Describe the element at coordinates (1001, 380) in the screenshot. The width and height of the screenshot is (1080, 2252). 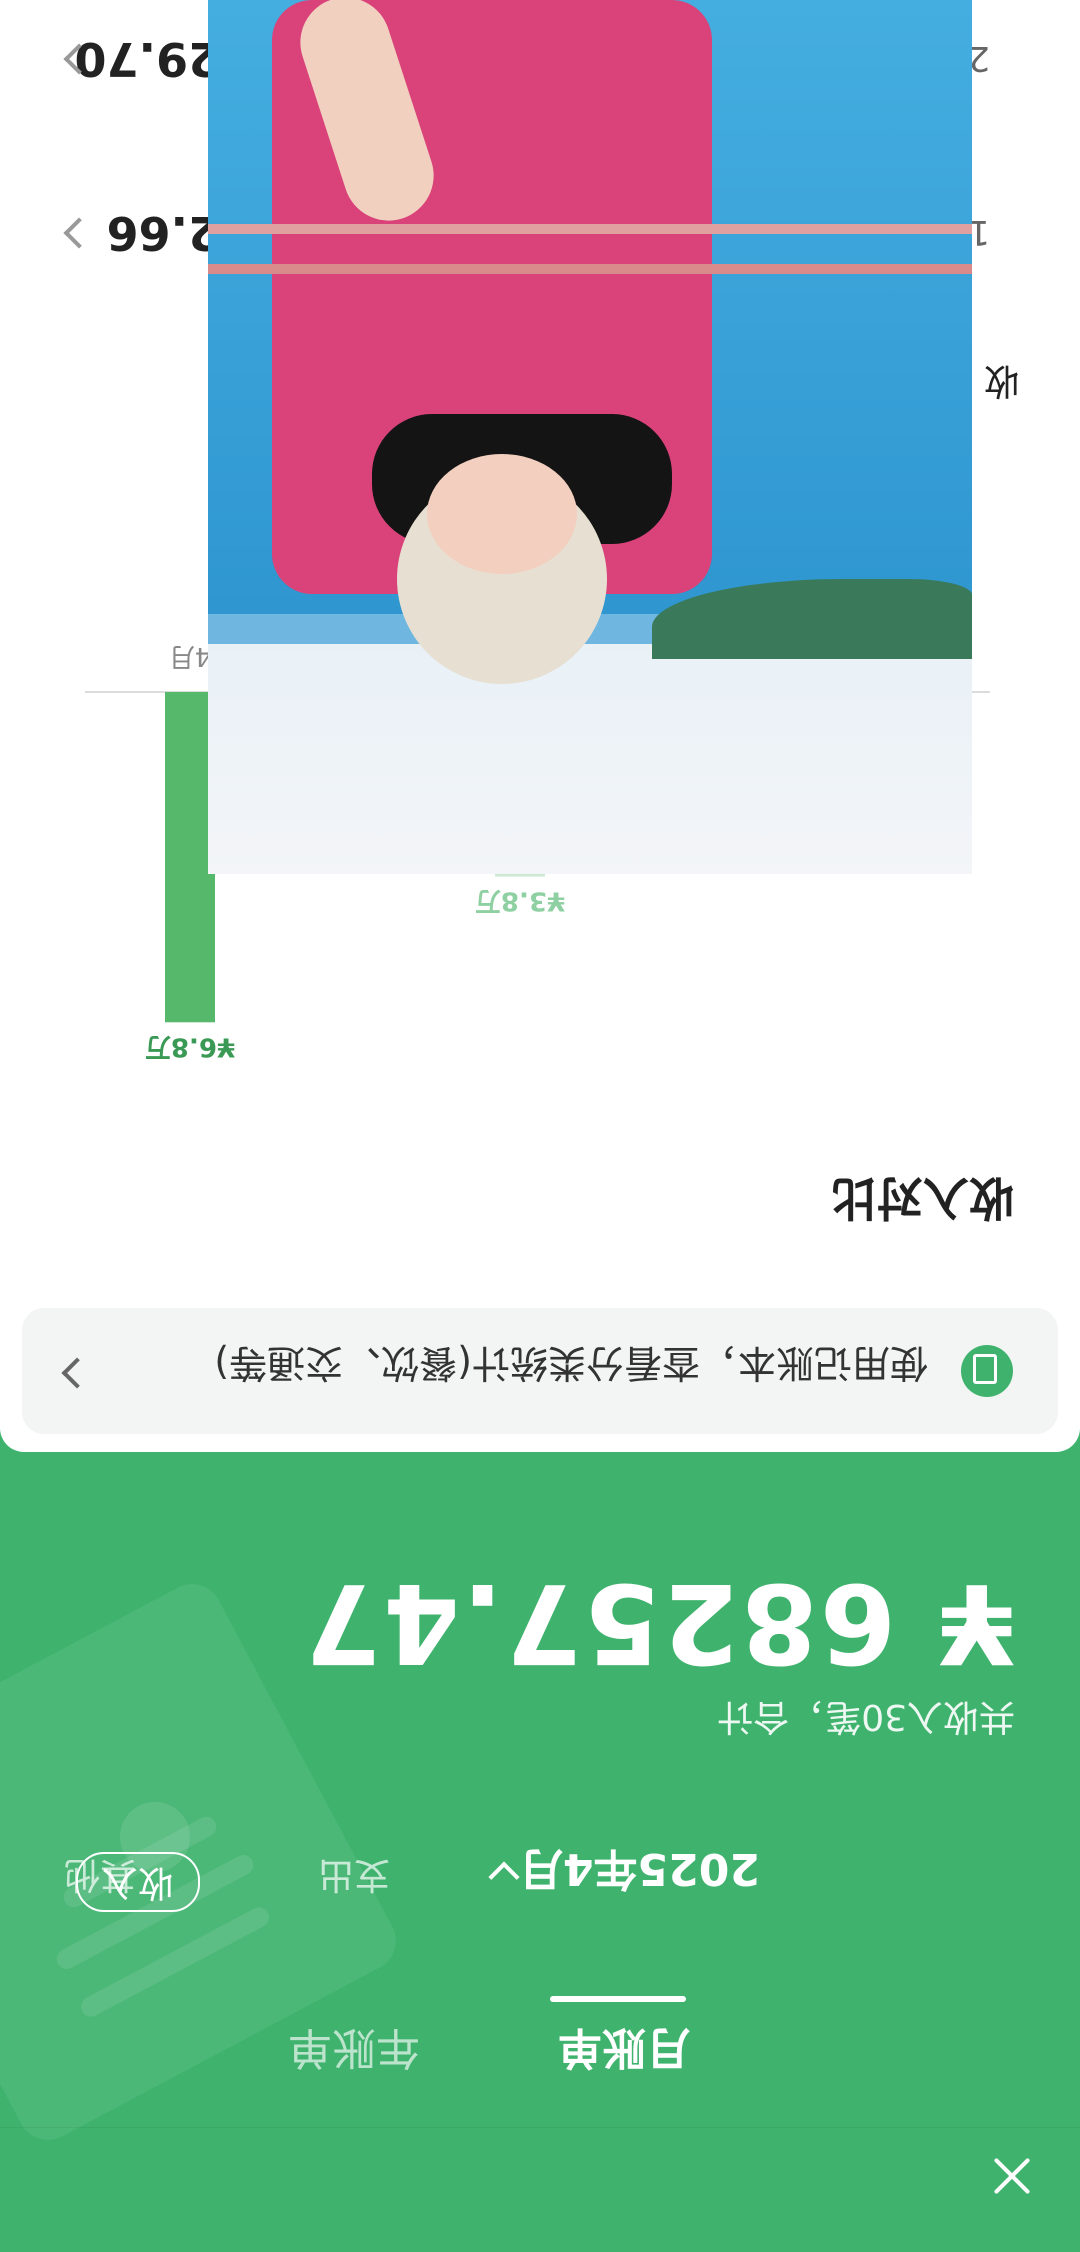
I see `ranking-title: 收` at that location.